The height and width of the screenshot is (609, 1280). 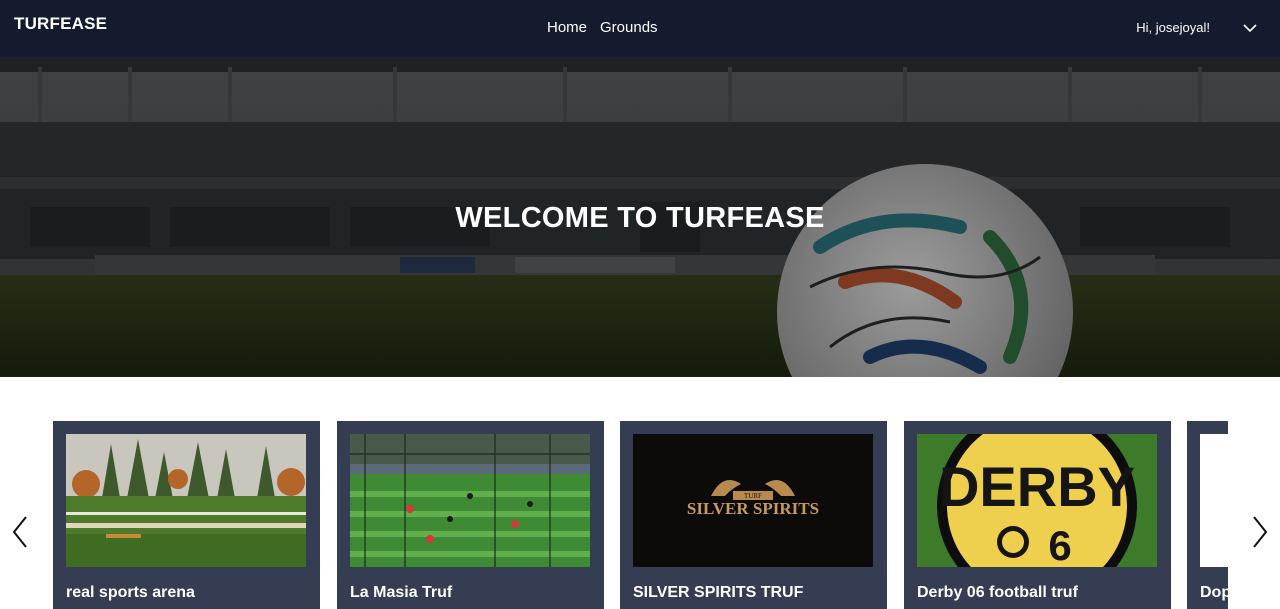 What do you see at coordinates (20, 532) in the screenshot?
I see `chevron-left-icon` at bounding box center [20, 532].